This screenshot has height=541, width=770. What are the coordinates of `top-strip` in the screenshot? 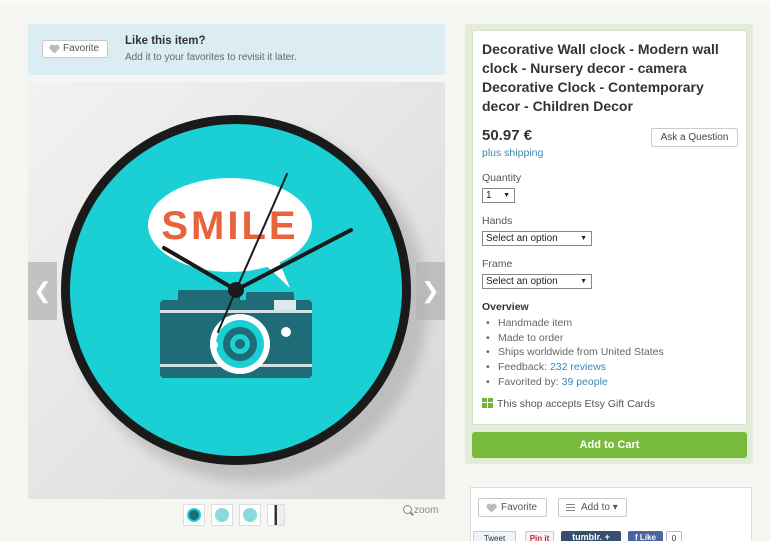 It's located at (385, 2).